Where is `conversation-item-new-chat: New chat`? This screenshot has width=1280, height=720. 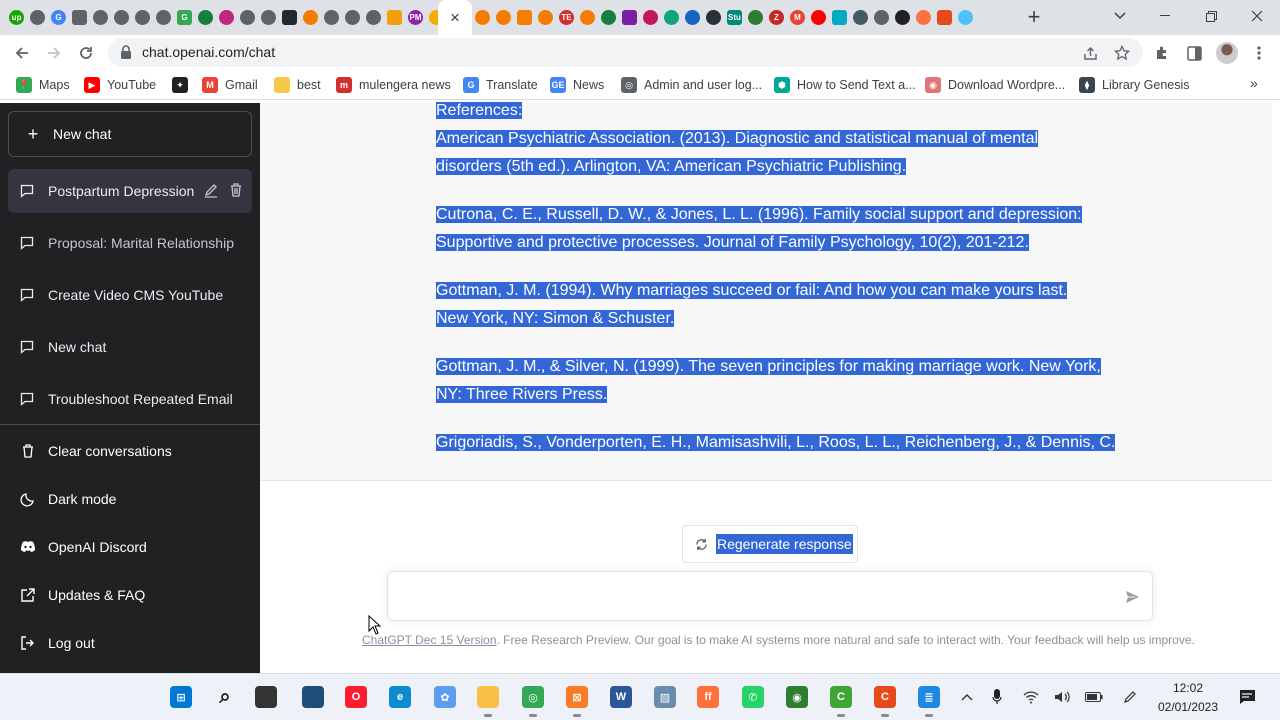
conversation-item-new-chat: New chat is located at coordinates (130, 347).